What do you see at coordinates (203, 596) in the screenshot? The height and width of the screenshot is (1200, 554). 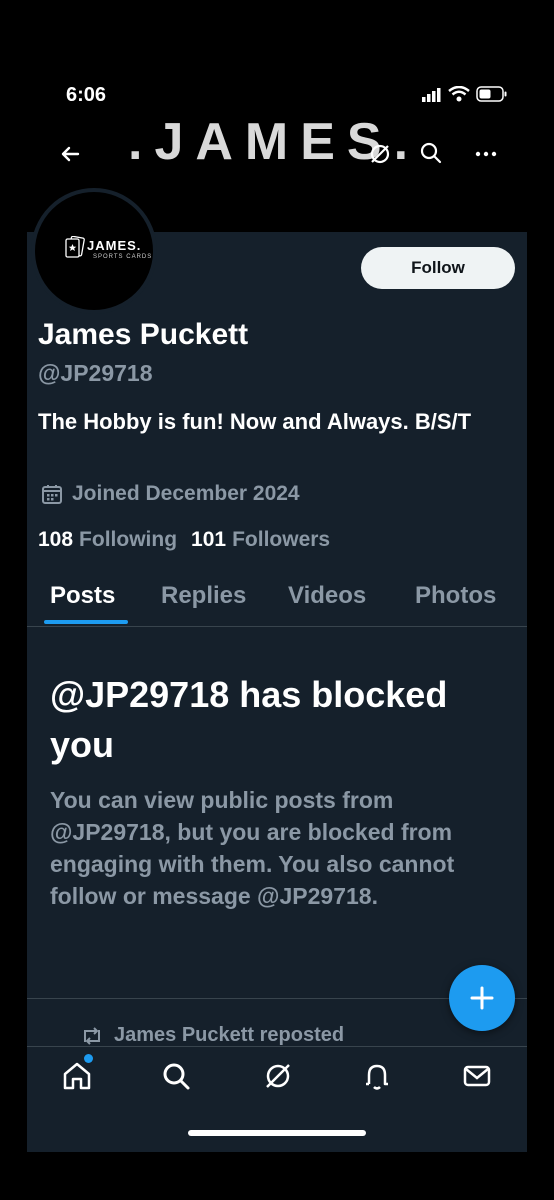 I see `tab-replies: Replies` at bounding box center [203, 596].